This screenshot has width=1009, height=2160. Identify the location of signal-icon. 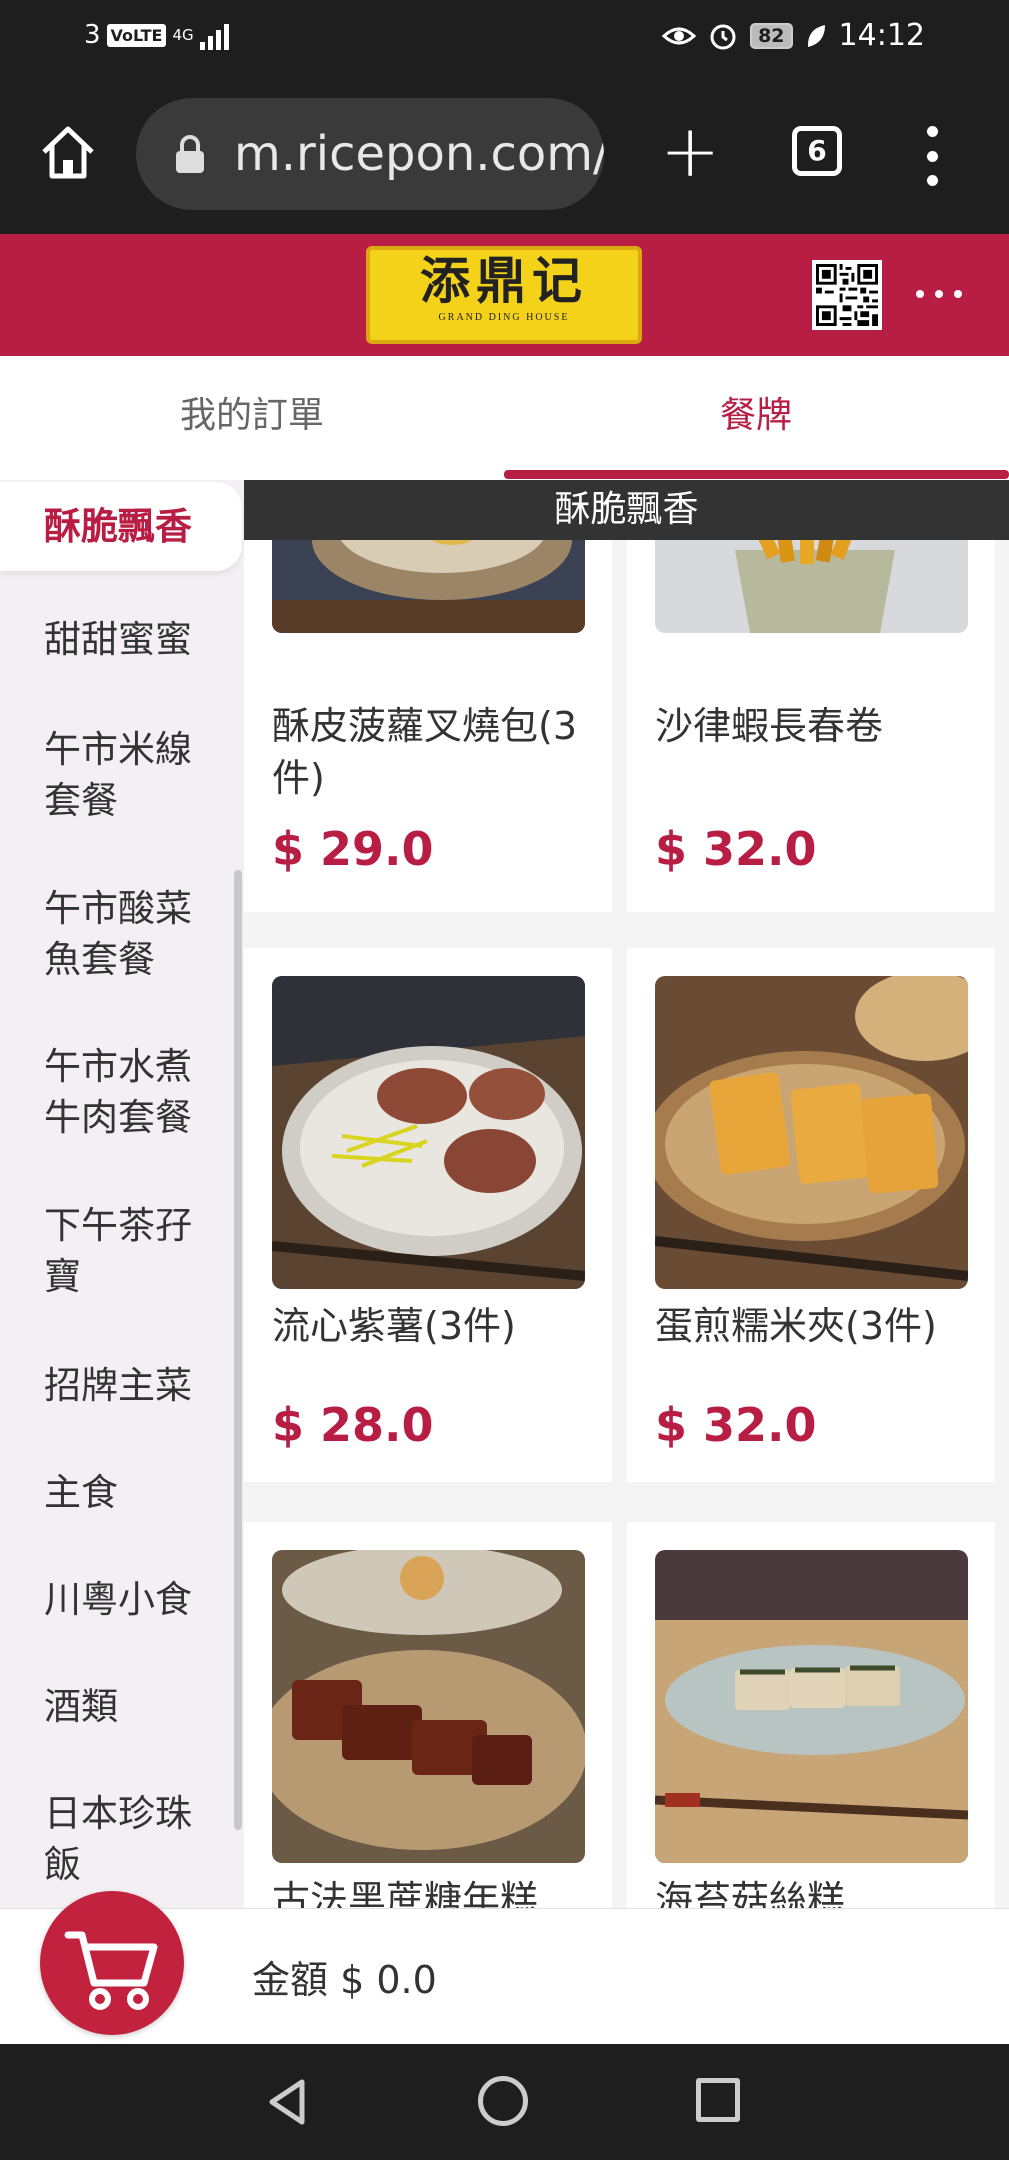
(214, 35).